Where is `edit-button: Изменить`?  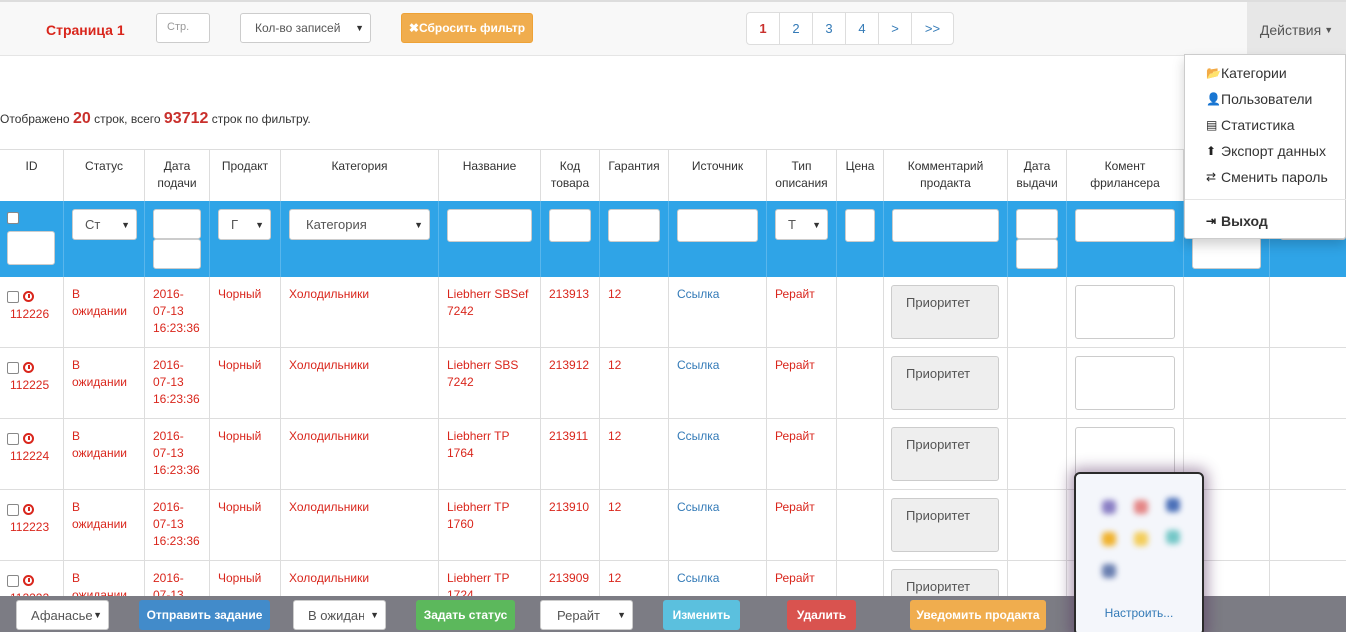
edit-button: Изменить is located at coordinates (701, 615).